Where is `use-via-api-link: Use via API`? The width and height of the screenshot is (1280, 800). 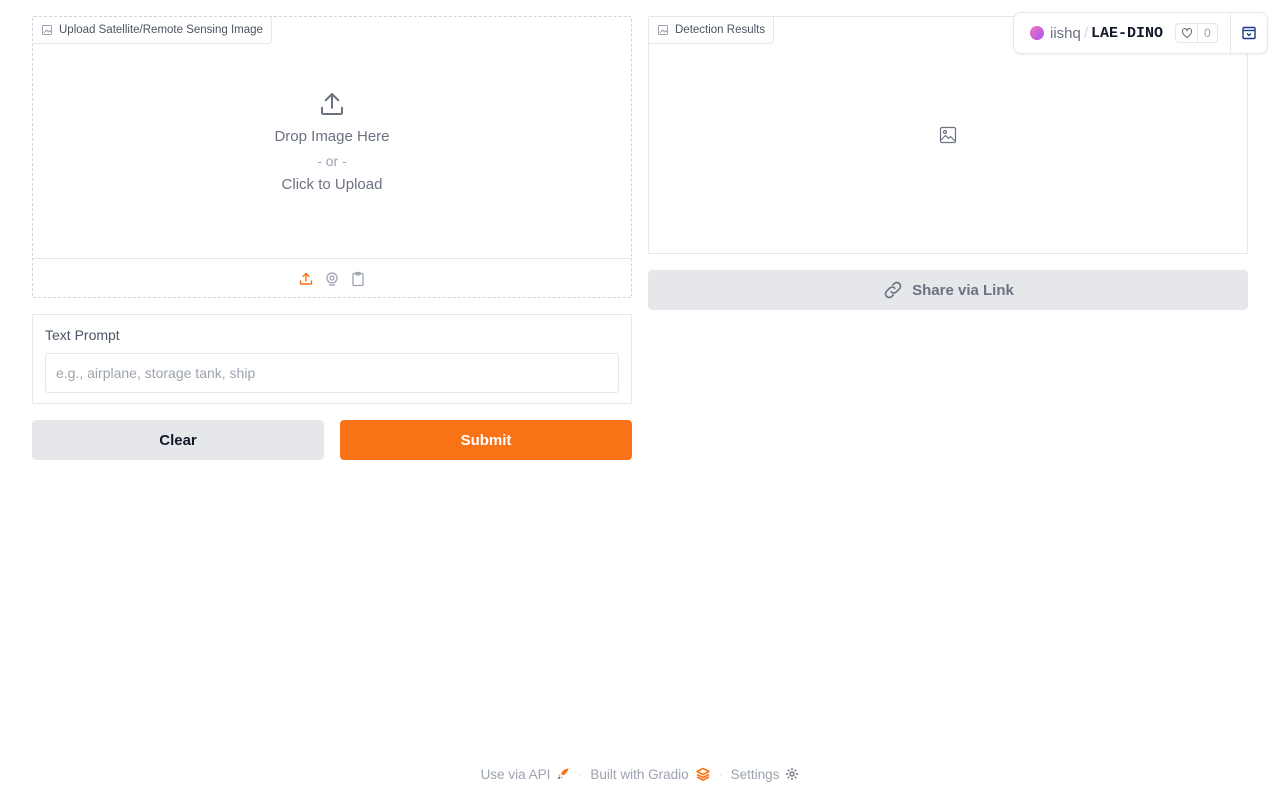
use-via-api-link: Use via API is located at coordinates (526, 774).